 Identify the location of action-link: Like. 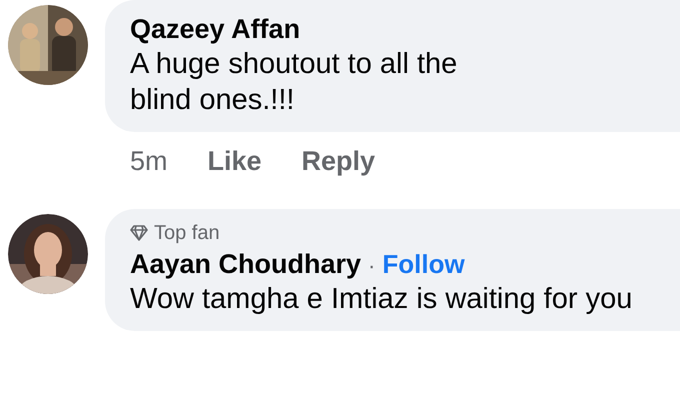
(235, 161).